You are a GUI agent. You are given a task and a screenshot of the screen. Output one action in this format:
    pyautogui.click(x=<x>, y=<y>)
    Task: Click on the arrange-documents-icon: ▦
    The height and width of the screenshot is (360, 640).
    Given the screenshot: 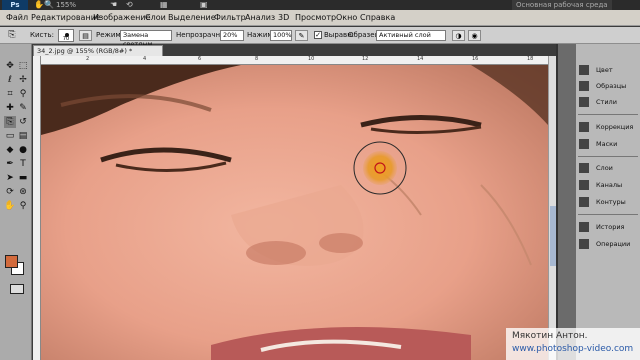 What is the action you would take?
    pyautogui.click(x=164, y=5)
    